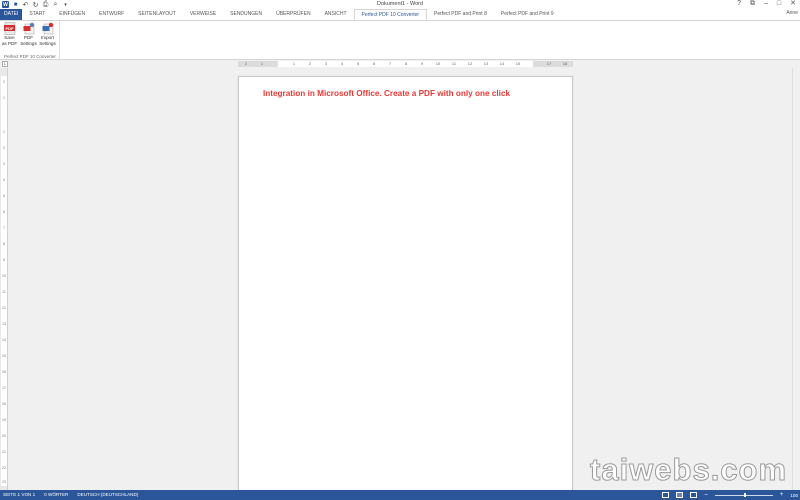 The width and height of the screenshot is (800, 500). Describe the element at coordinates (390, 63) in the screenshot. I see `ruler-label: 7` at that location.